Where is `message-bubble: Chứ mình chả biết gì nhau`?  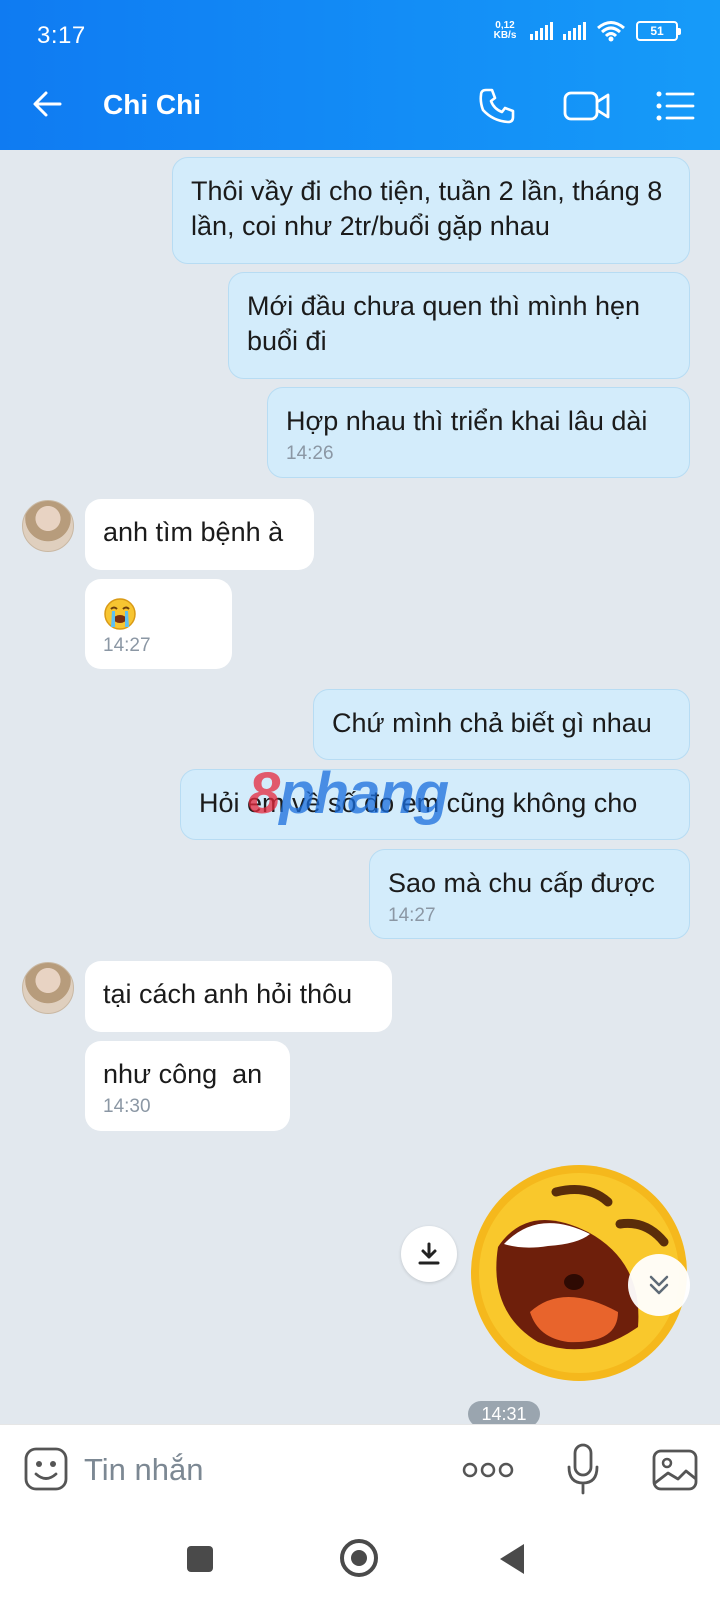
message-bubble: Chứ mình chả biết gì nhau is located at coordinates (501, 724).